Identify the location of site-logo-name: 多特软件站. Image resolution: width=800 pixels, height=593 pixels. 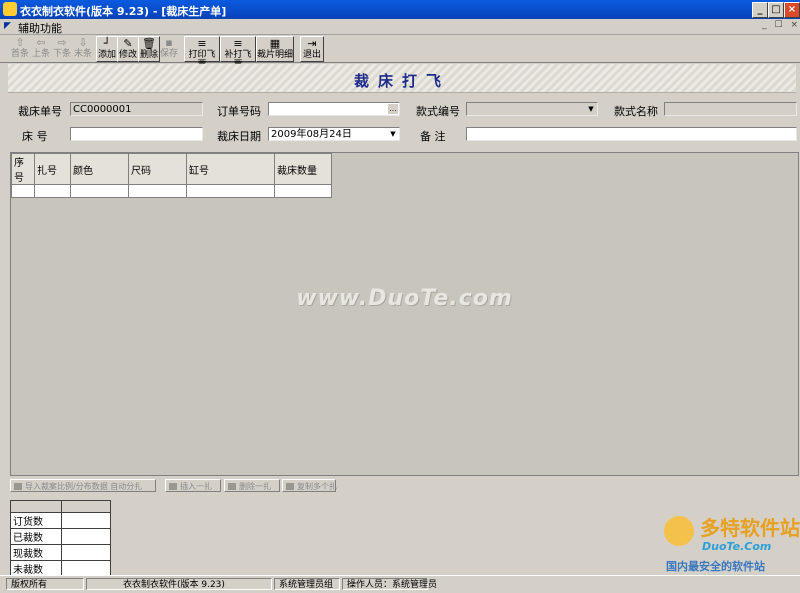
(750, 528).